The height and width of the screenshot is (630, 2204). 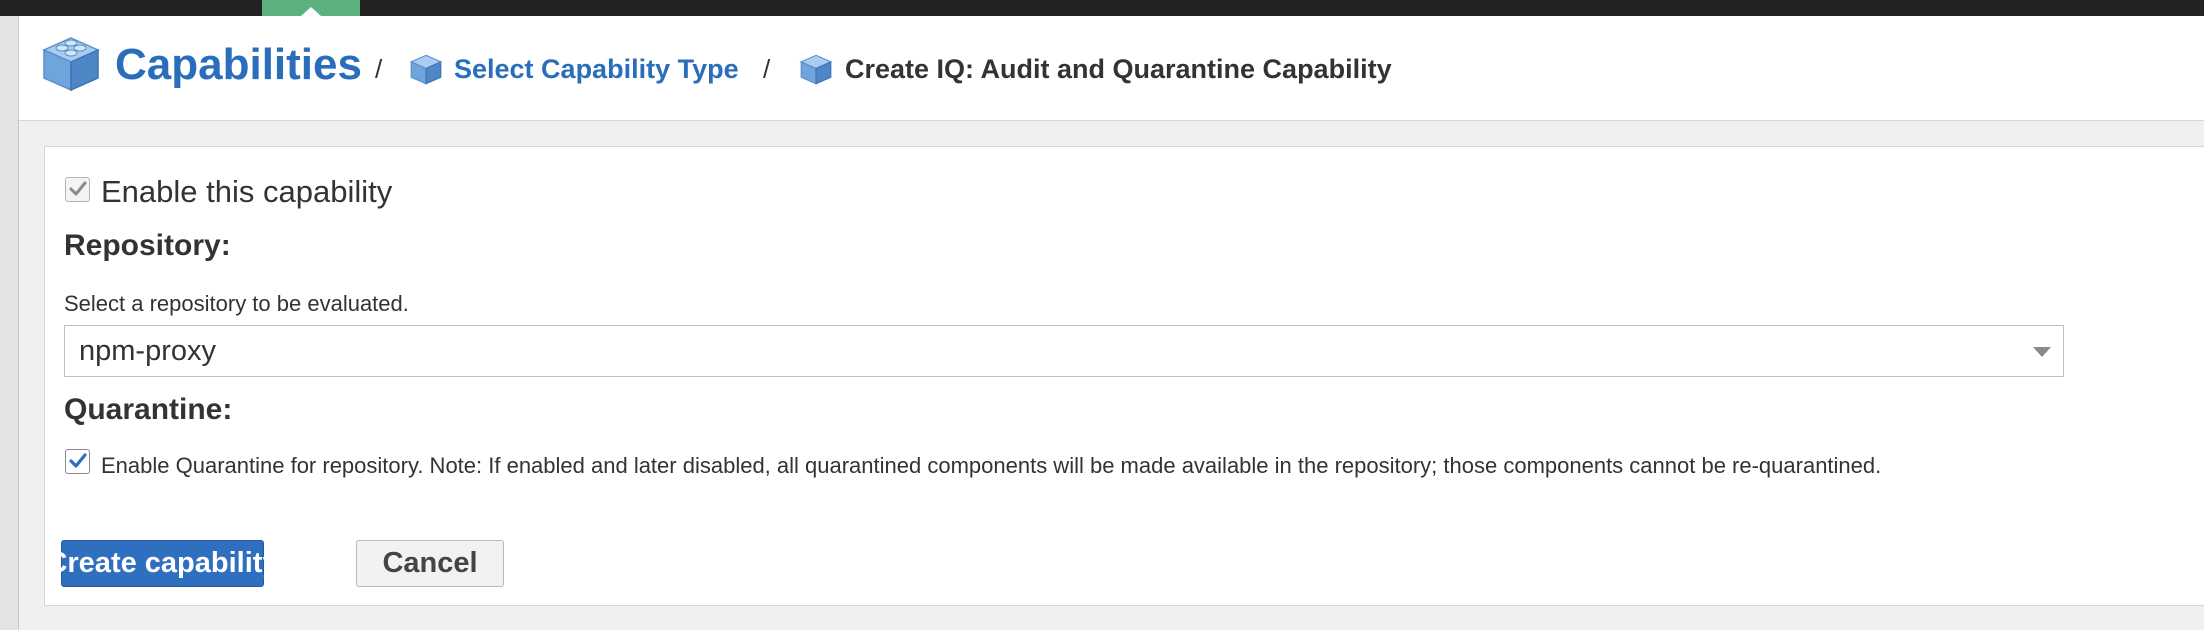 What do you see at coordinates (147, 351) in the screenshot?
I see `repository-select-value: npm-proxy` at bounding box center [147, 351].